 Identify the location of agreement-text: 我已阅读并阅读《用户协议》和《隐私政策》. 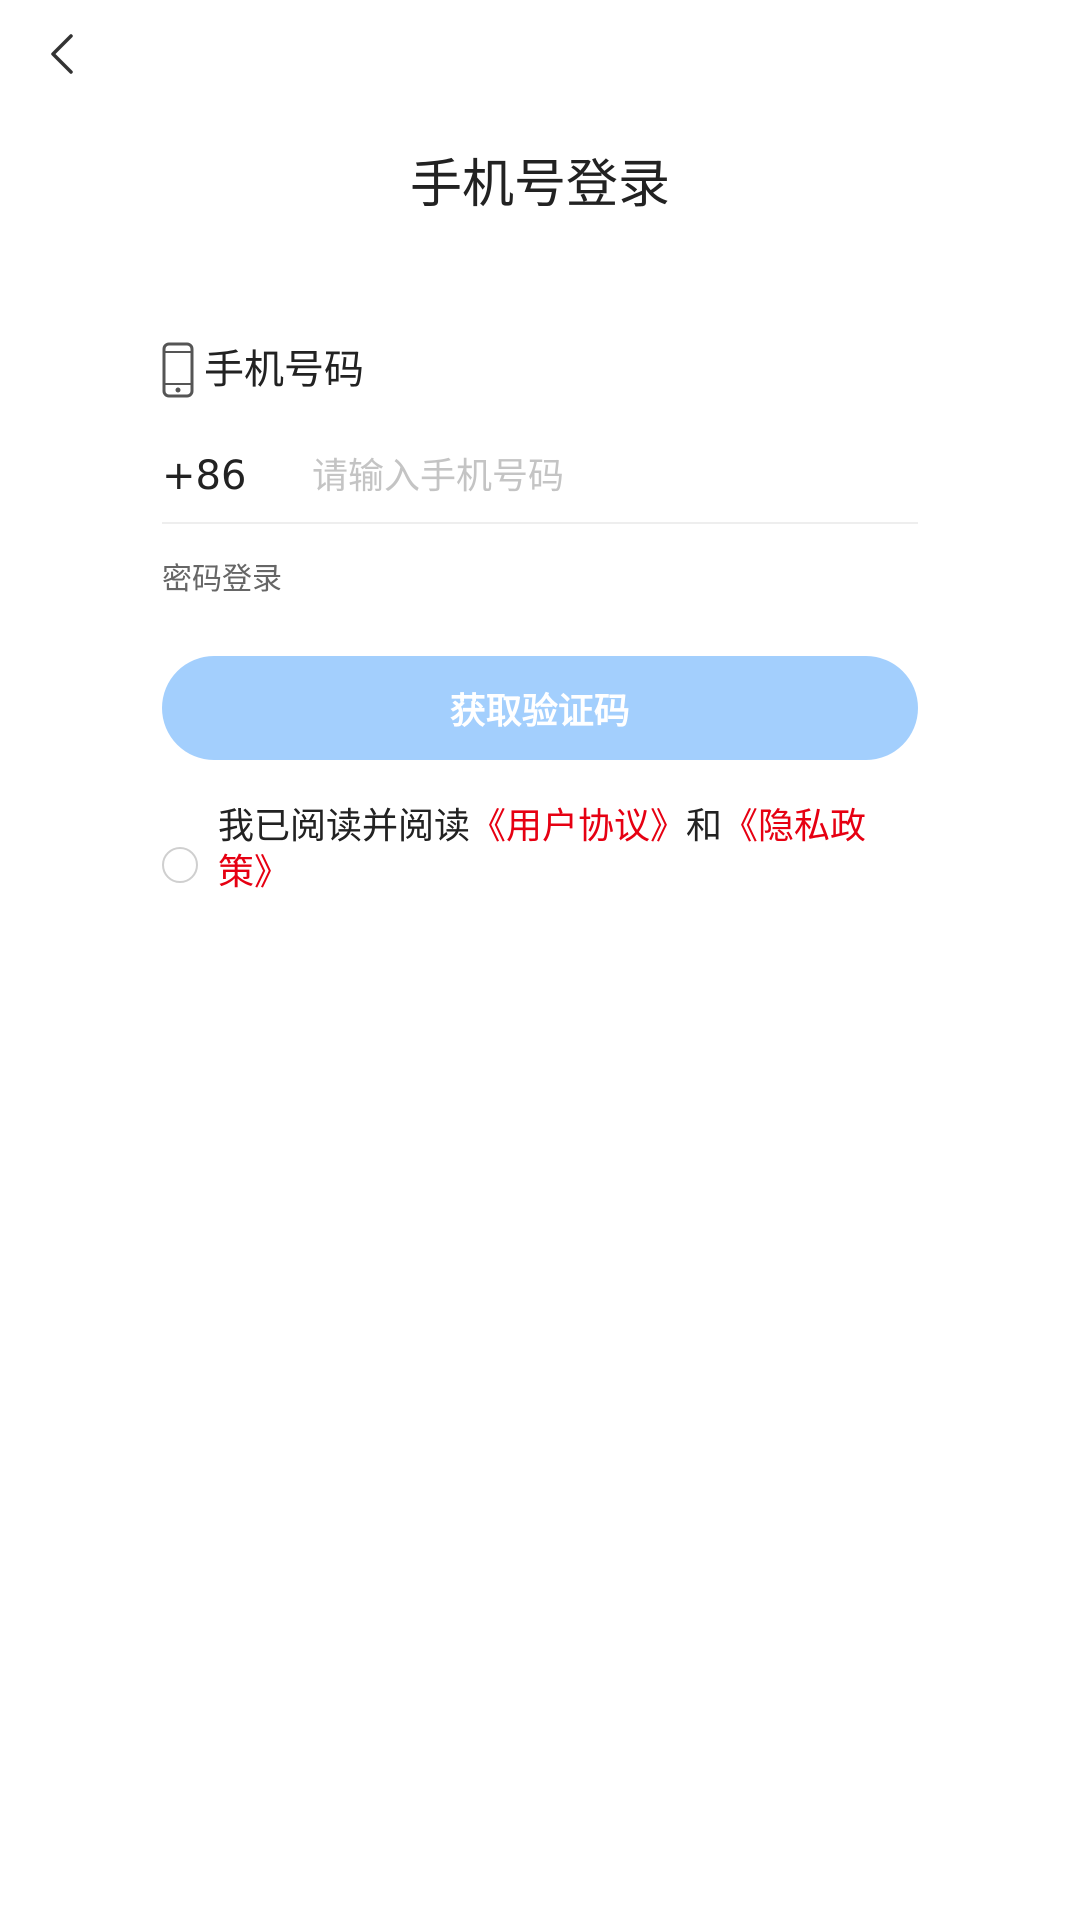
(568, 850).